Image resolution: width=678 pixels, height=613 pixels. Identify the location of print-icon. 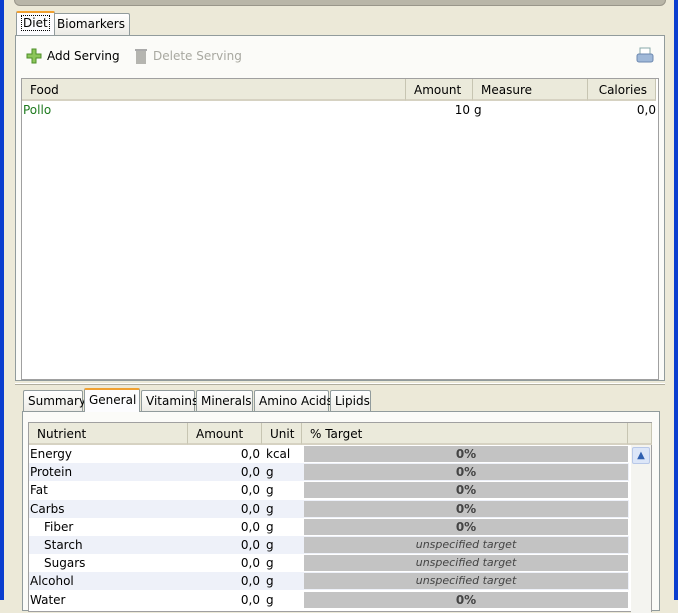
(645, 55).